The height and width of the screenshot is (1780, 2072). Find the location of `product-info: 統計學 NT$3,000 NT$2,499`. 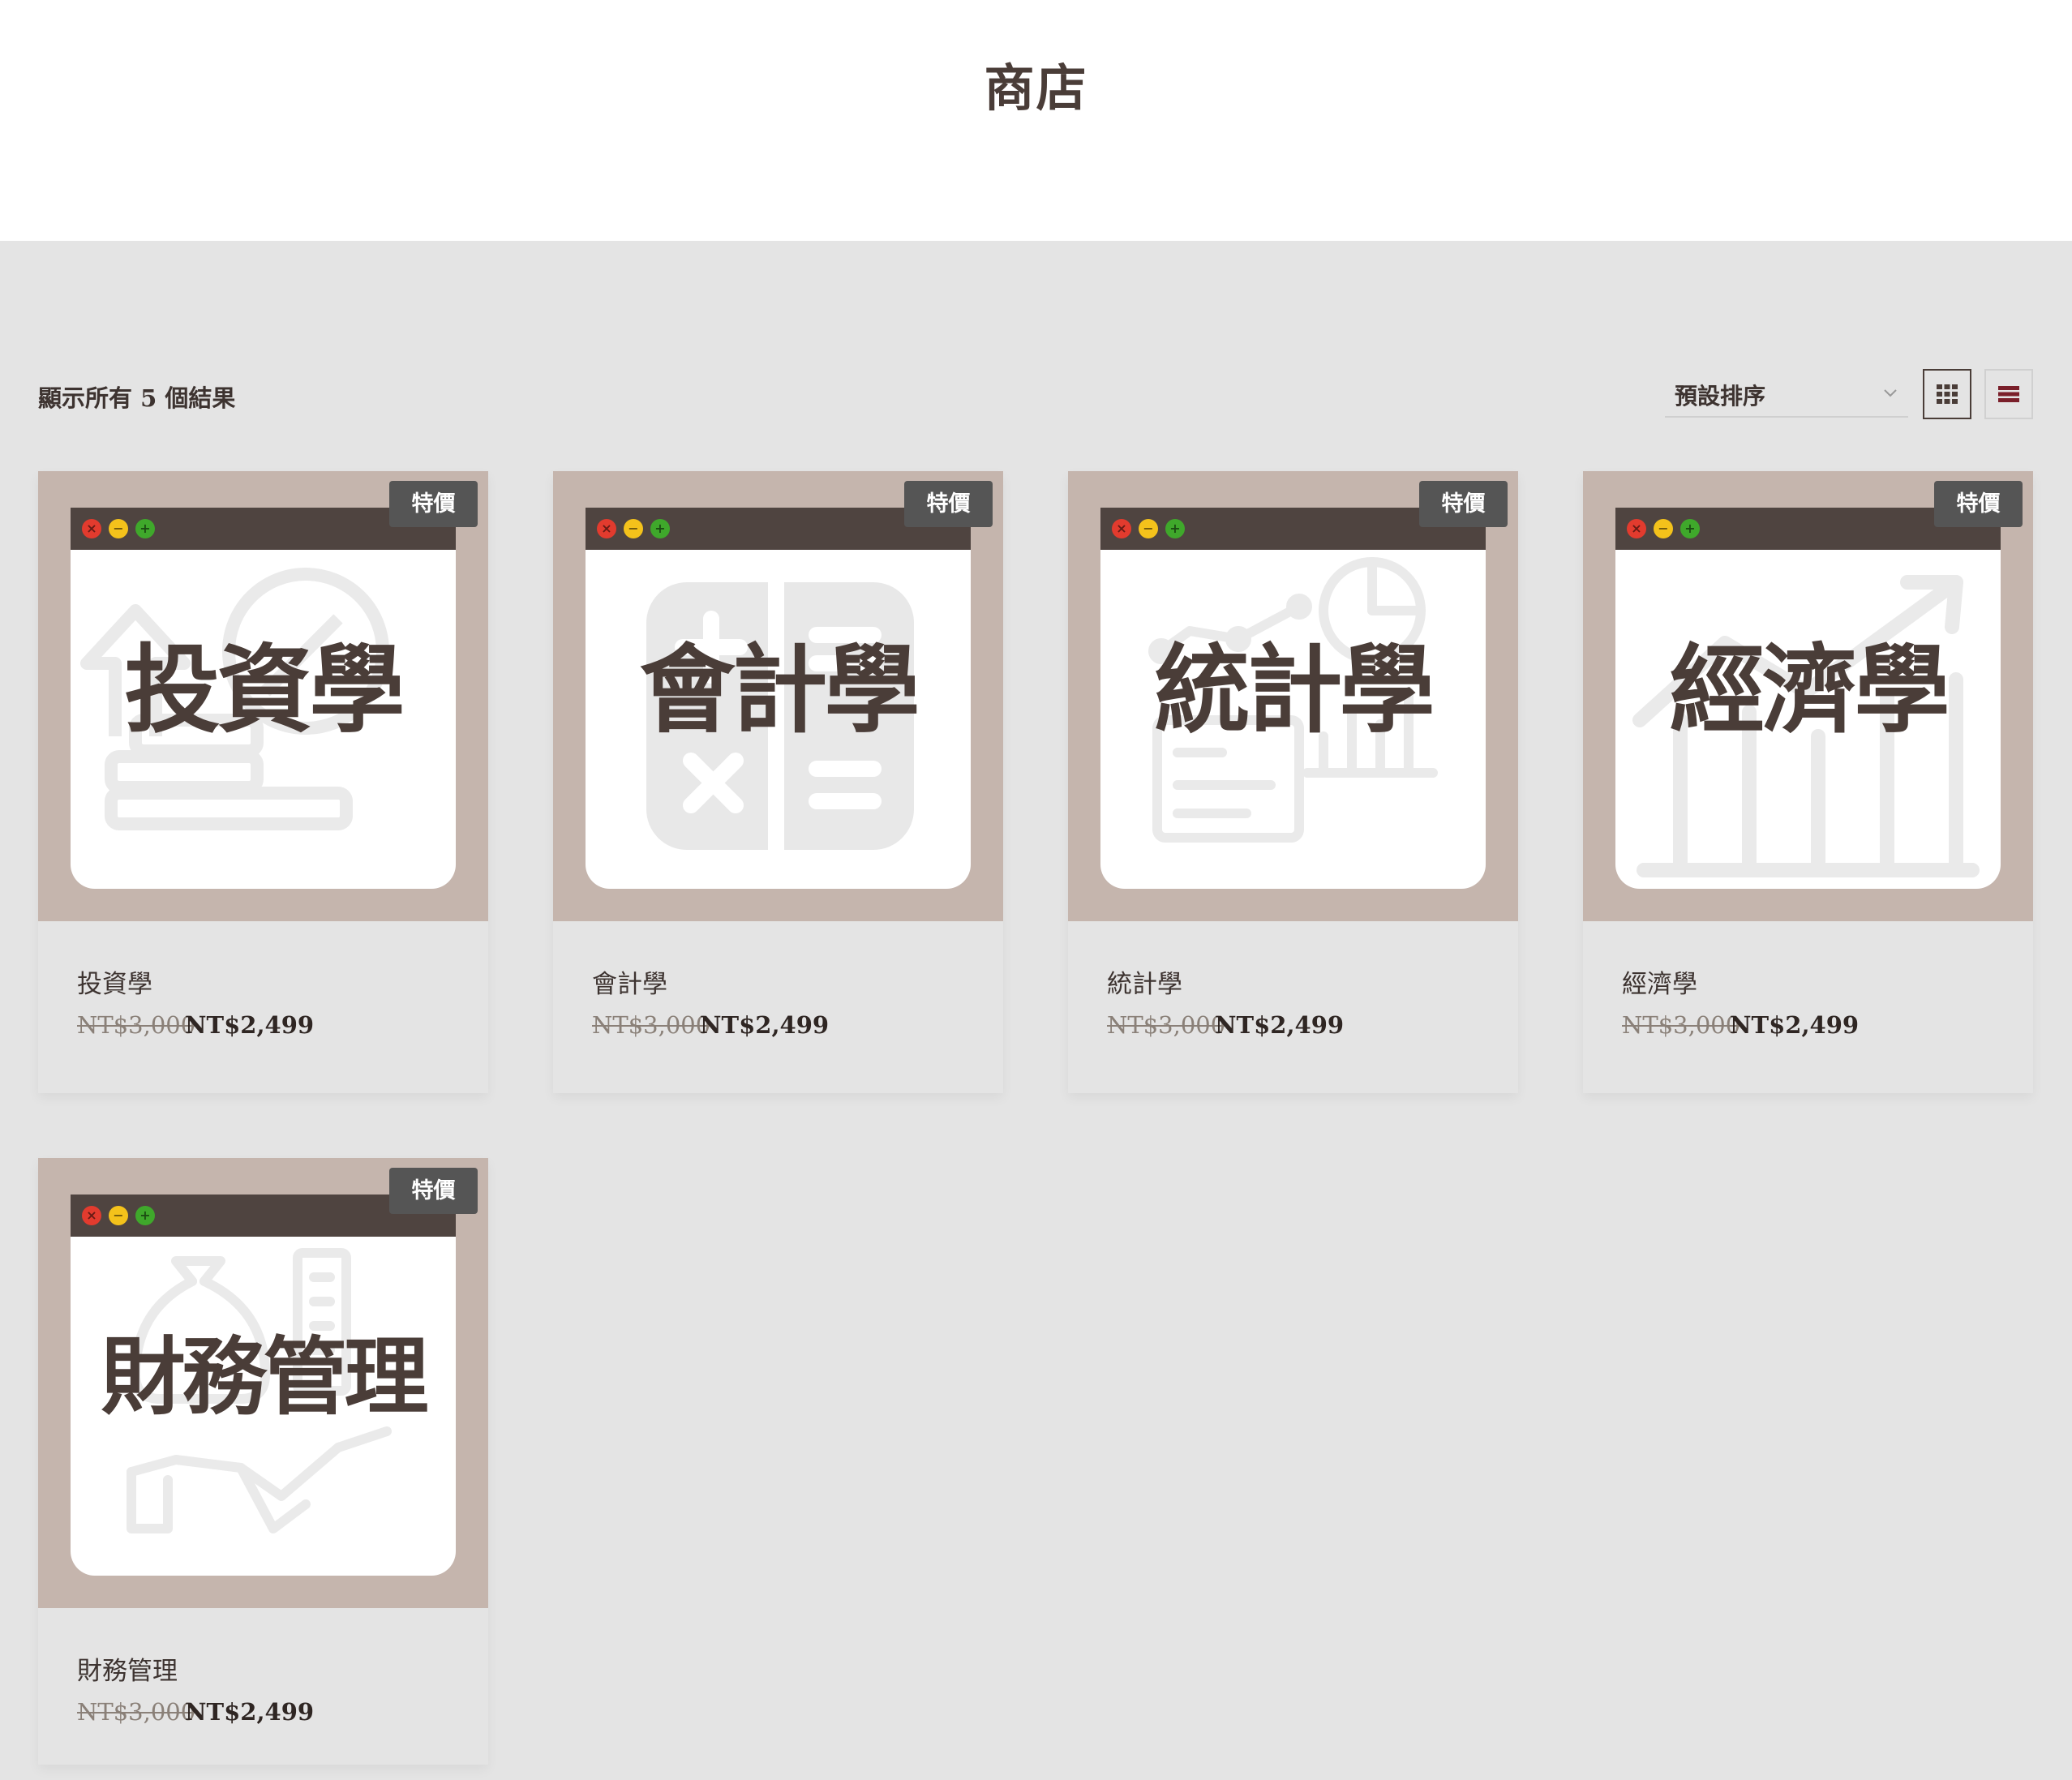

product-info: 統計學 NT$3,000 NT$2,499 is located at coordinates (1293, 1007).